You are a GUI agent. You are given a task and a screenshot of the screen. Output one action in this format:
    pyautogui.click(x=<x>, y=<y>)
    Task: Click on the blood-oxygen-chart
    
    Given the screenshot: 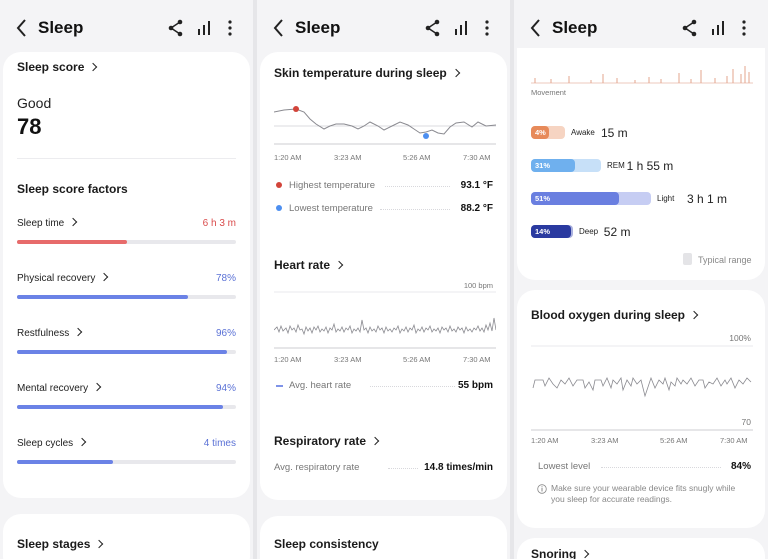 What is the action you would take?
    pyautogui.click(x=642, y=388)
    